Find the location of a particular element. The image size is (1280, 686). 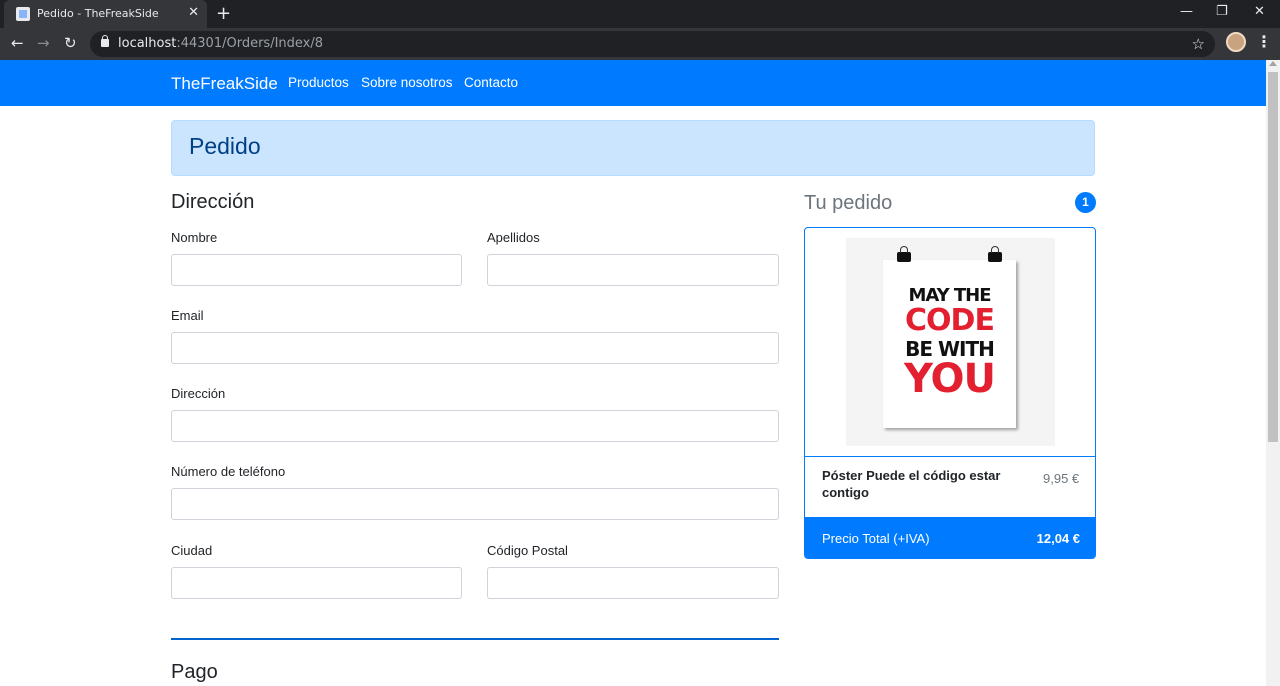

address-heading: Dirección is located at coordinates (213, 202).